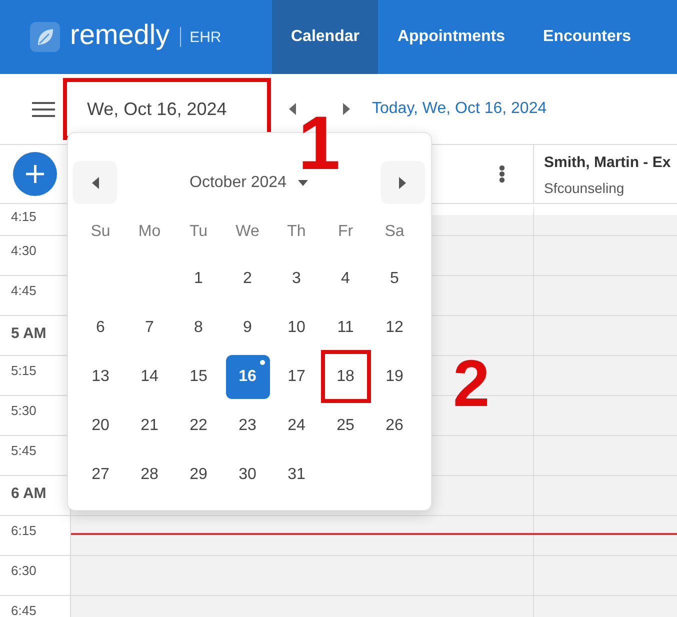 The height and width of the screenshot is (617, 677). What do you see at coordinates (319, 144) in the screenshot?
I see `callout-number: 1` at bounding box center [319, 144].